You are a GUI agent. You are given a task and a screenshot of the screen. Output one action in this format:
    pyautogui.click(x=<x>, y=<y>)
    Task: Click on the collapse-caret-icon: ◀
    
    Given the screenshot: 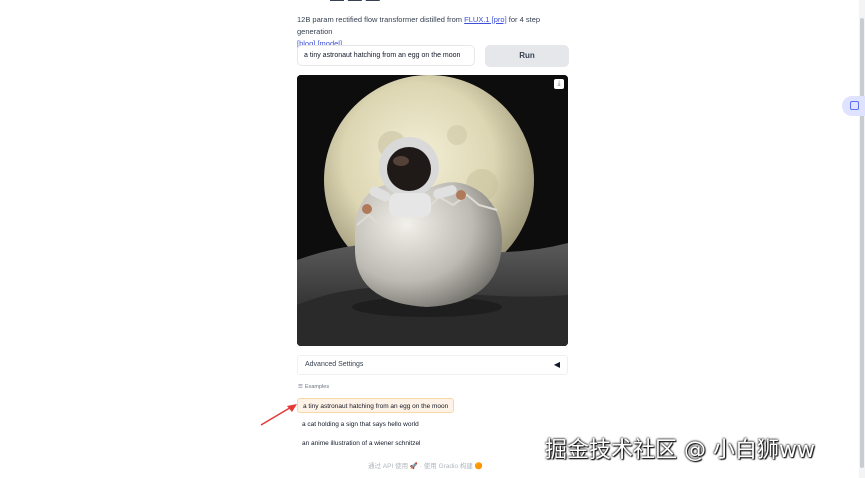 What is the action you would take?
    pyautogui.click(x=557, y=364)
    